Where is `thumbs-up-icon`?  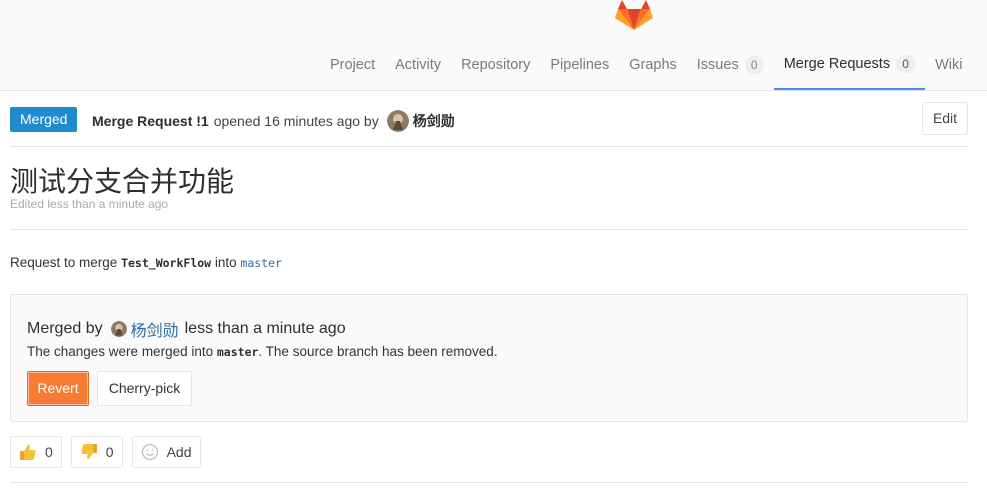 thumbs-up-icon is located at coordinates (28, 452).